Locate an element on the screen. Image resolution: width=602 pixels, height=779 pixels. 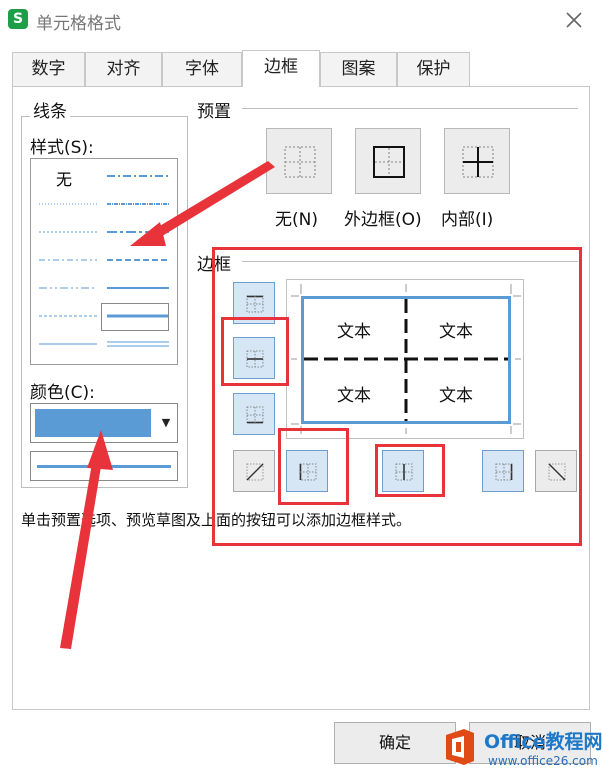
tab-pattern: 图案 is located at coordinates (358, 69).